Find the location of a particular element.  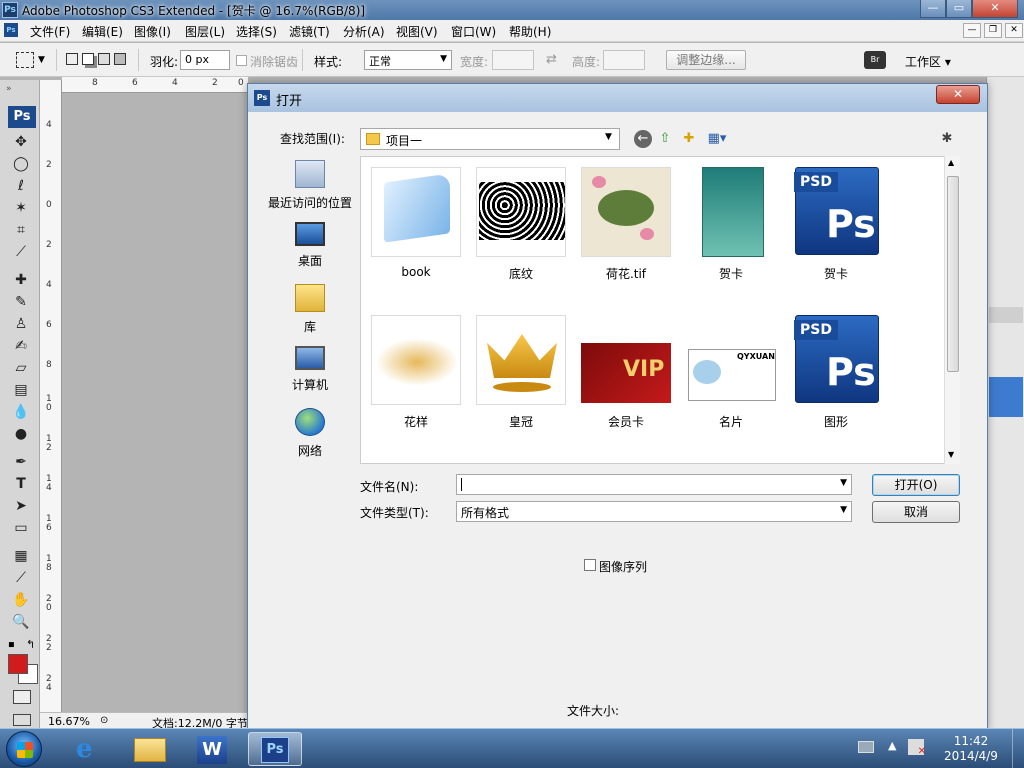

panel-header is located at coordinates (1006, 315).